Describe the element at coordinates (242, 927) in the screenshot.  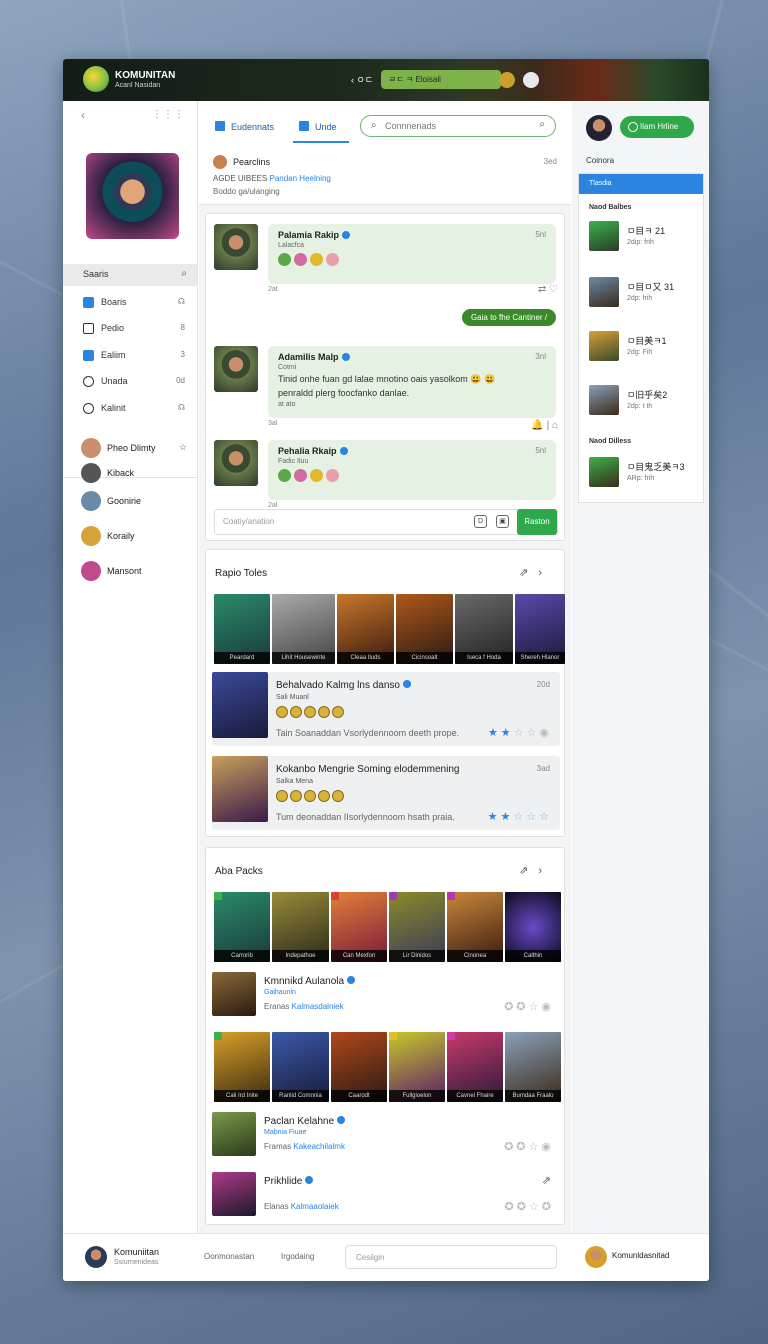
I see `game-thumbnail: Carrorib` at that location.